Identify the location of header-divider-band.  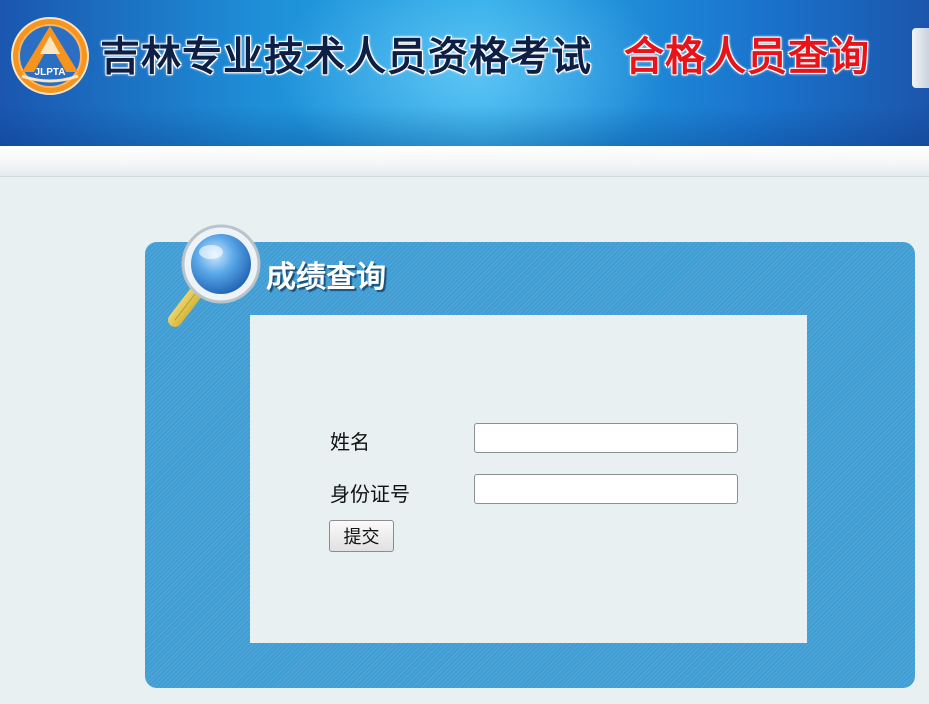
(464, 161).